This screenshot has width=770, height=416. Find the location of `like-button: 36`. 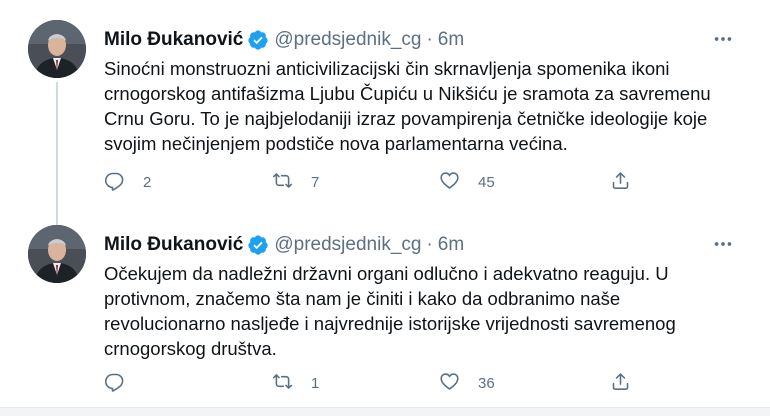

like-button: 36 is located at coordinates (467, 383).